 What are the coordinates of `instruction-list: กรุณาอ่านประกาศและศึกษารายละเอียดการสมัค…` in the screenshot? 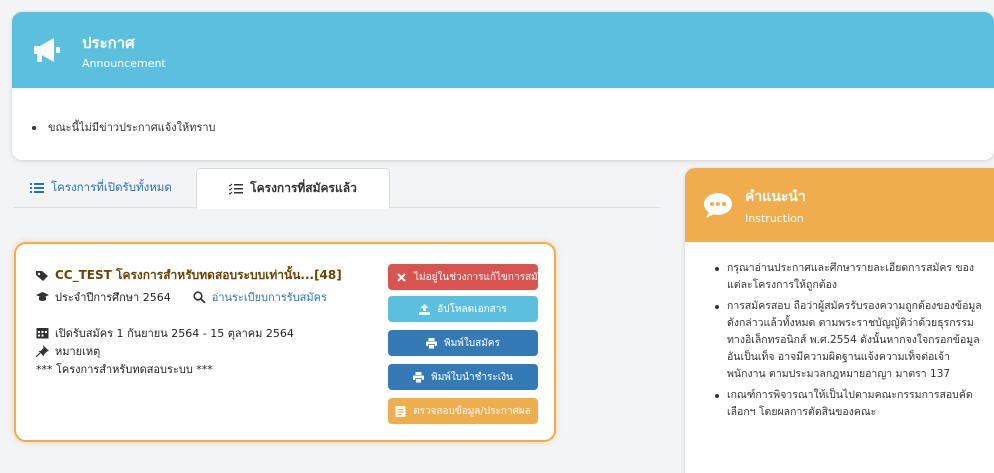 It's located at (839, 331).